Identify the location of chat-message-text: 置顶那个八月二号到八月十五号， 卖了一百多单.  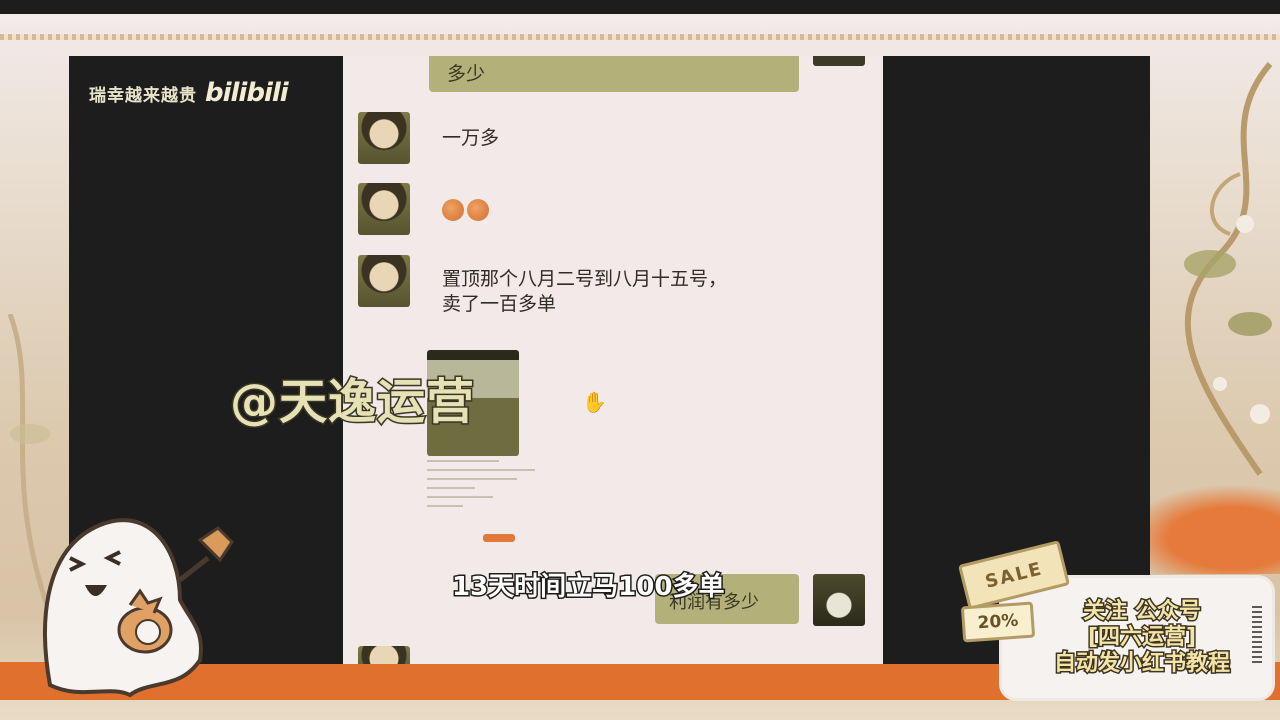
(584, 286).